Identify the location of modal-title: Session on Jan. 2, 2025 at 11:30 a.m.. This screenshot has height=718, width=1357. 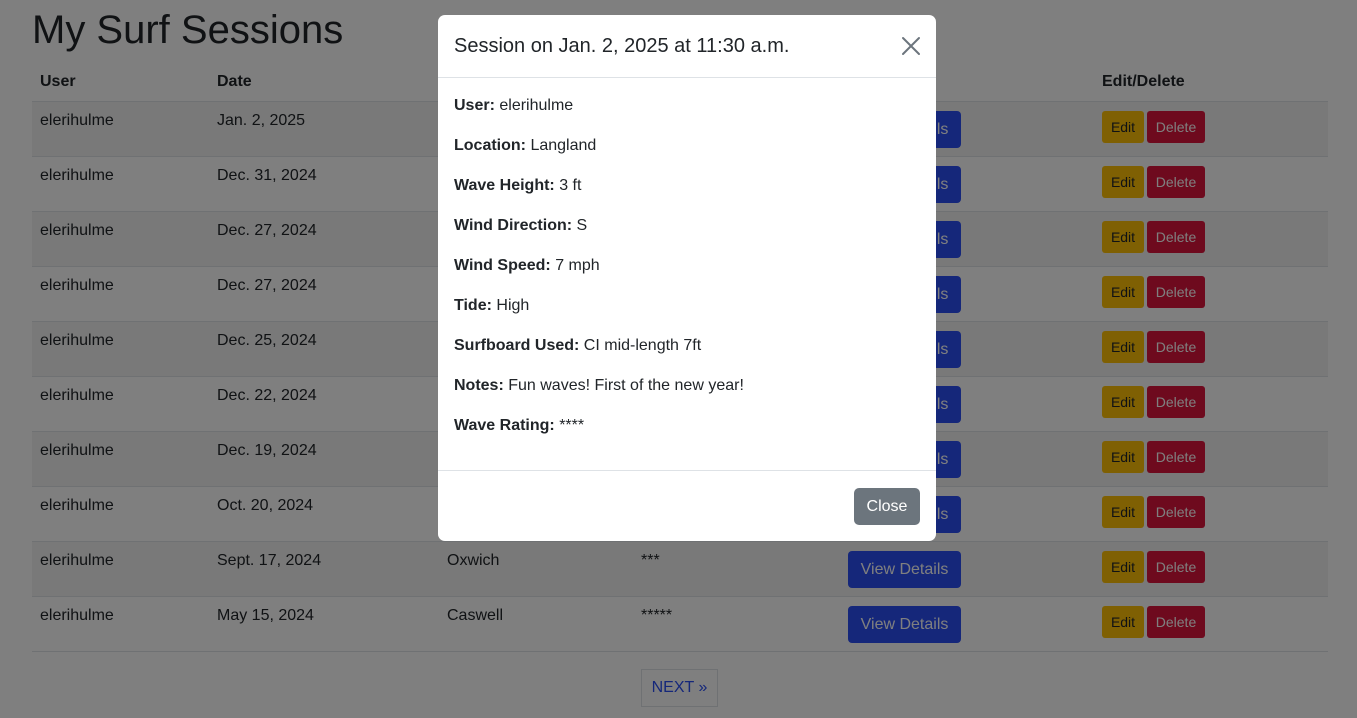
(622, 46).